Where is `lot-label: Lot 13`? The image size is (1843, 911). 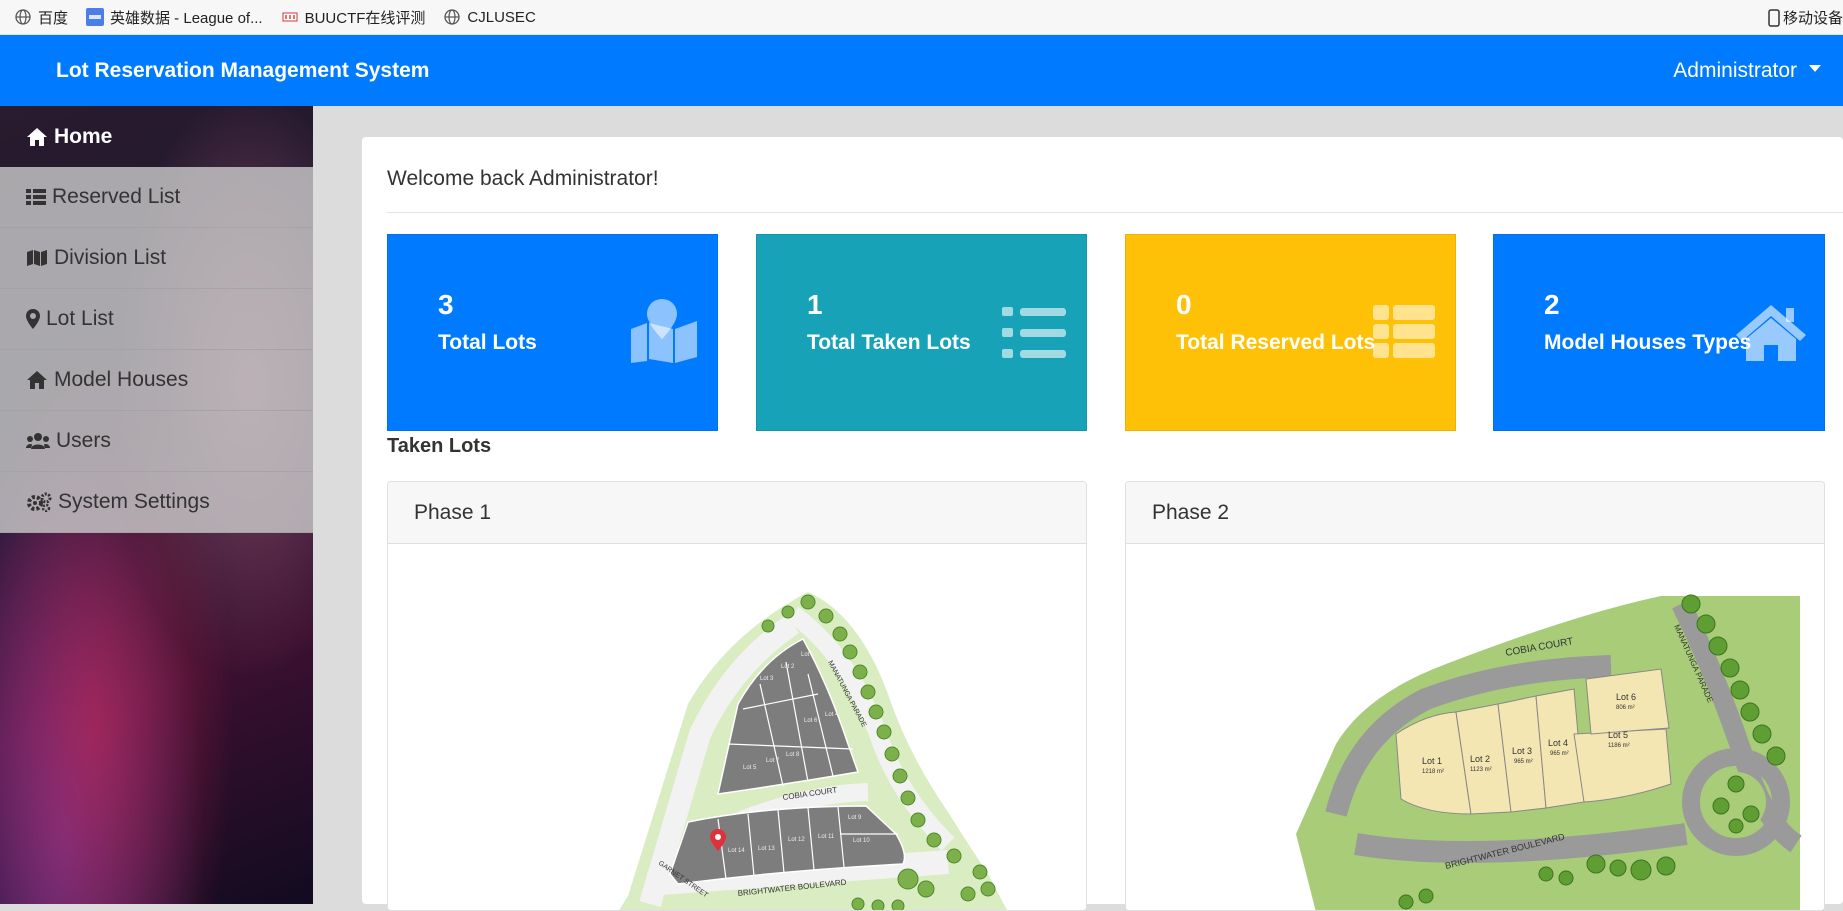
lot-label: Lot 13 is located at coordinates (766, 849).